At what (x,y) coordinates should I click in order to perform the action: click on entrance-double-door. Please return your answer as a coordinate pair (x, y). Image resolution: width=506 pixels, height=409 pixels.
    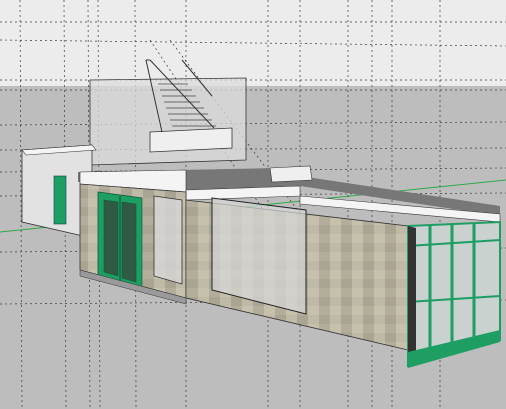
    Looking at the image, I should click on (120, 240).